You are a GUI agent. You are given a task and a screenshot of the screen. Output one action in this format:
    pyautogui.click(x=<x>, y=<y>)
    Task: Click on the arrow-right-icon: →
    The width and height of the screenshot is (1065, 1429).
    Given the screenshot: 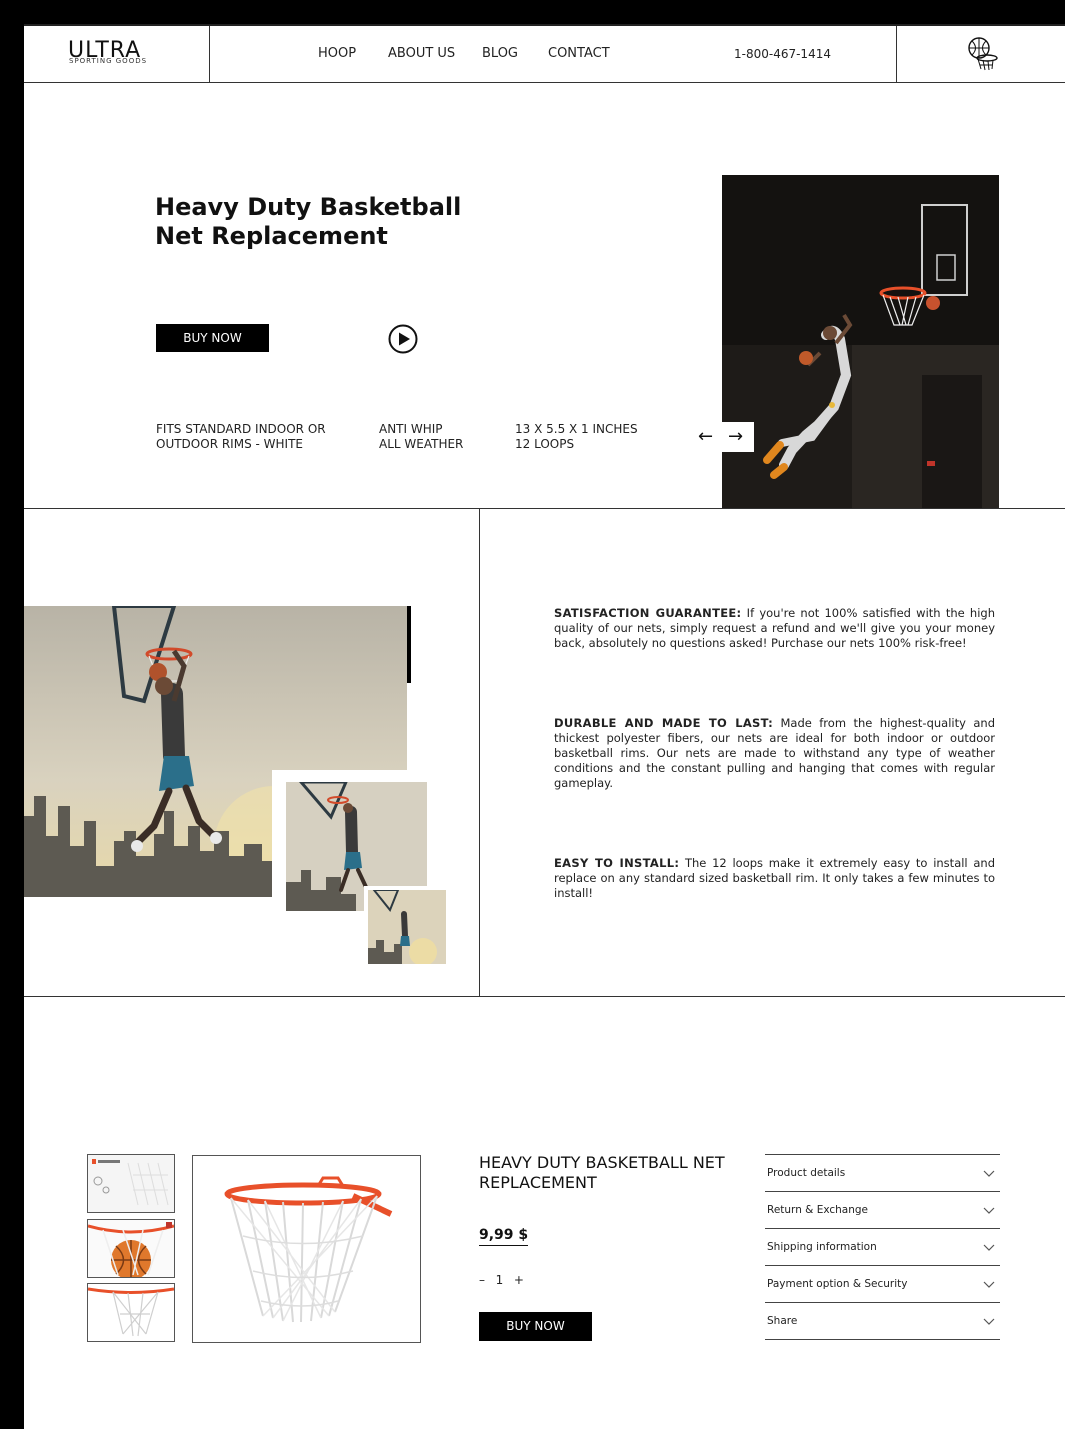 What is the action you would take?
    pyautogui.click(x=735, y=437)
    